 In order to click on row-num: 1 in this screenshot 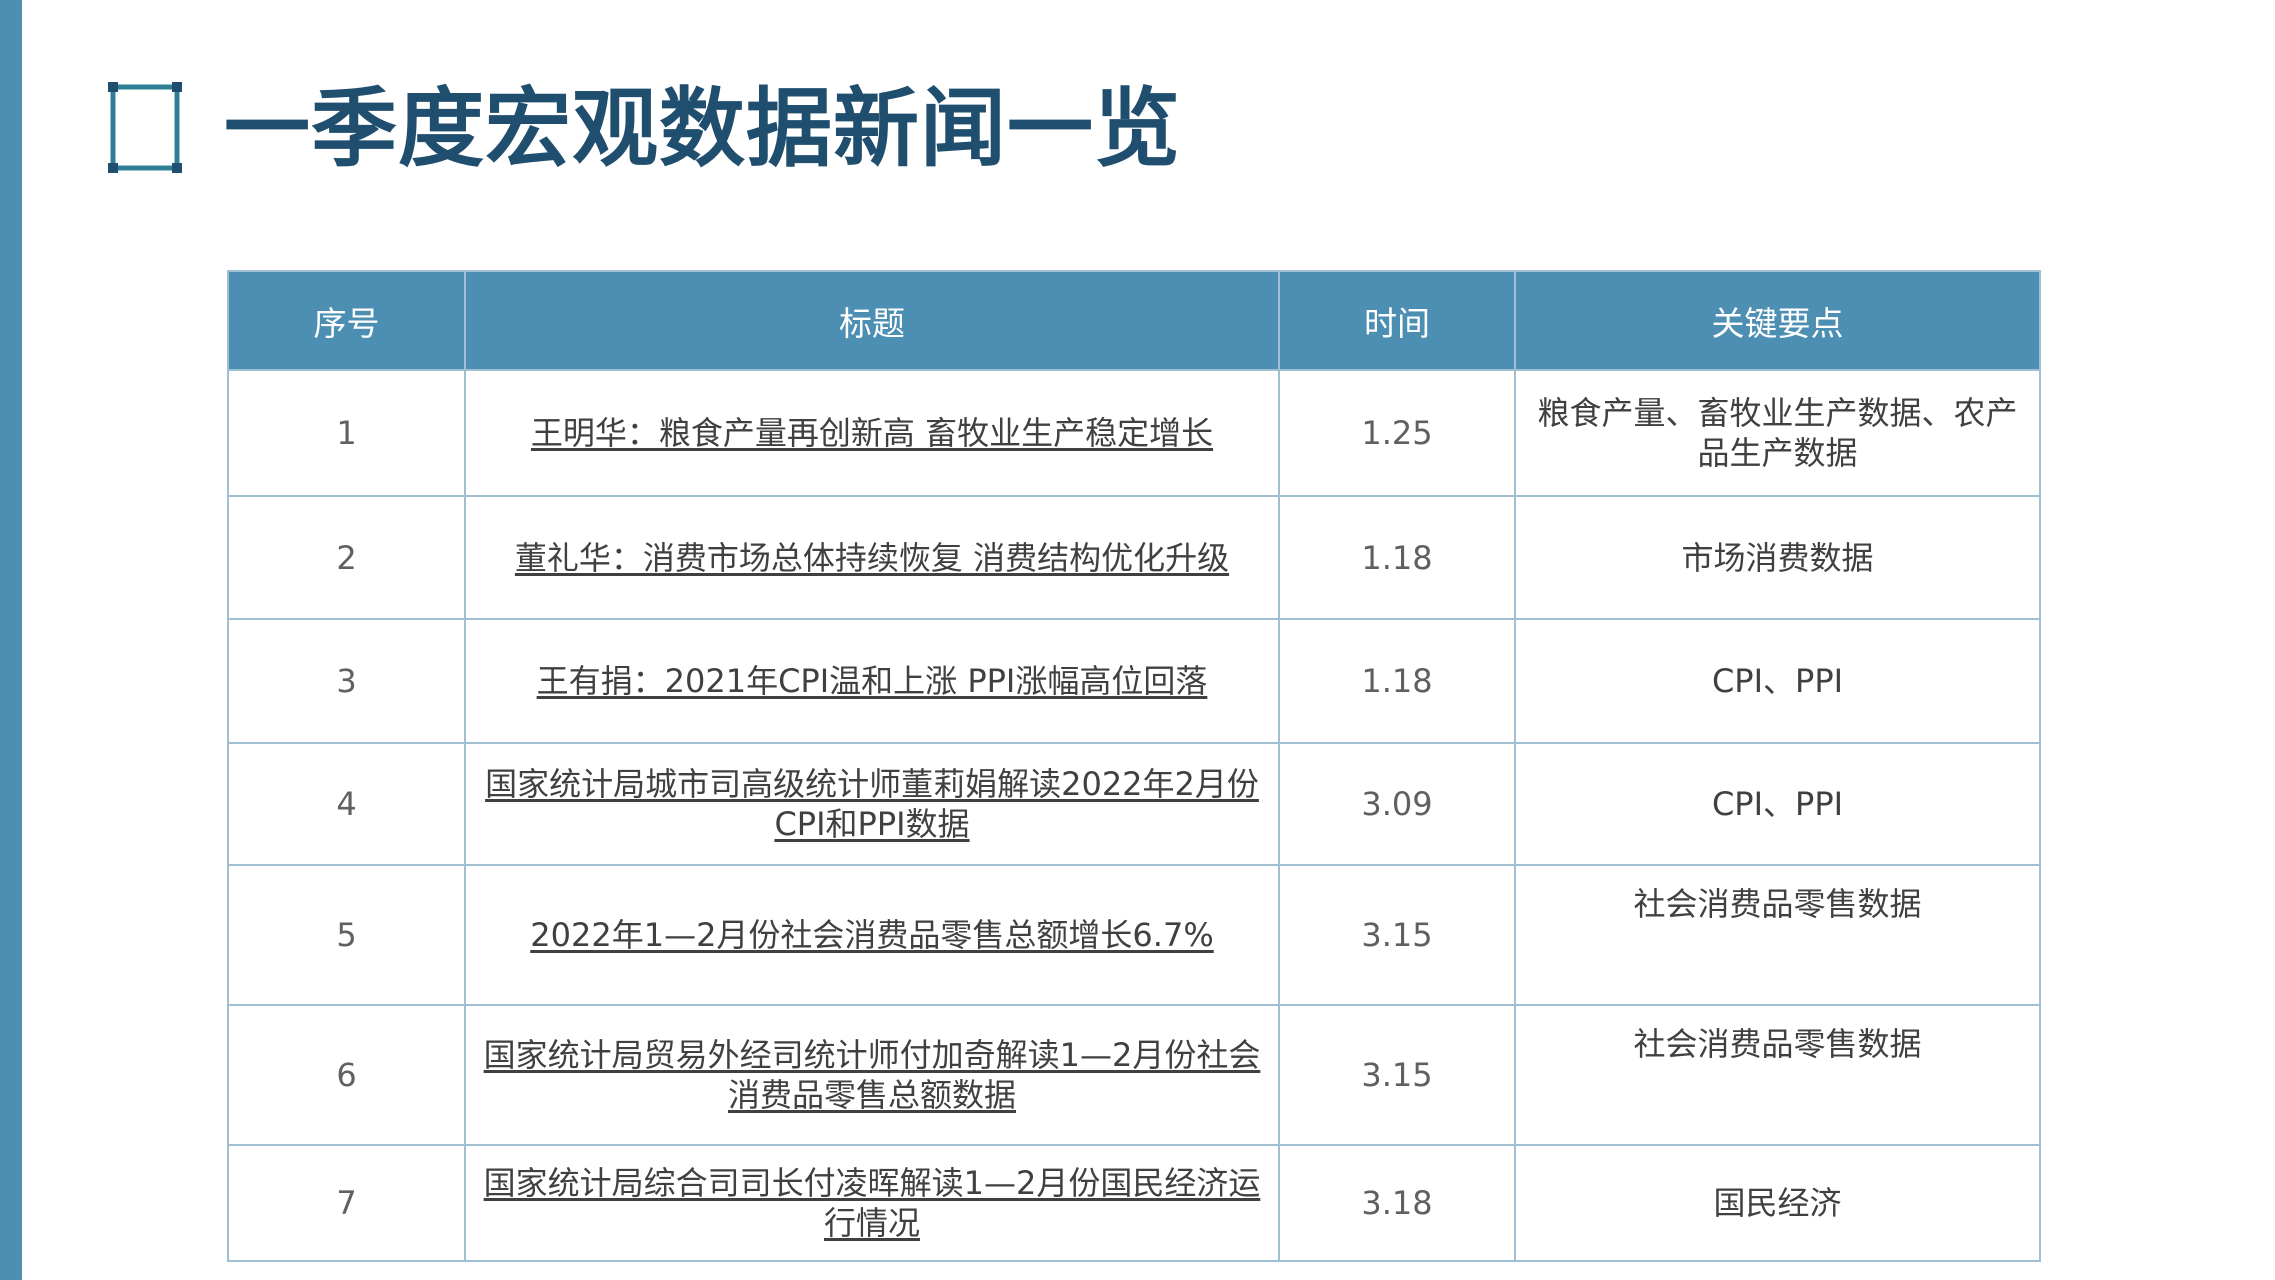, I will do `click(346, 433)`.